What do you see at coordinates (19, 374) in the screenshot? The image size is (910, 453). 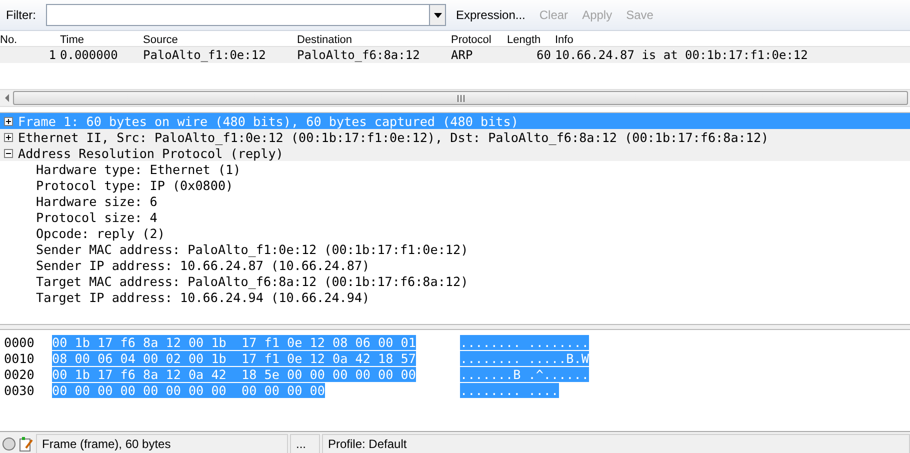 I see `hex-offset: 0020` at bounding box center [19, 374].